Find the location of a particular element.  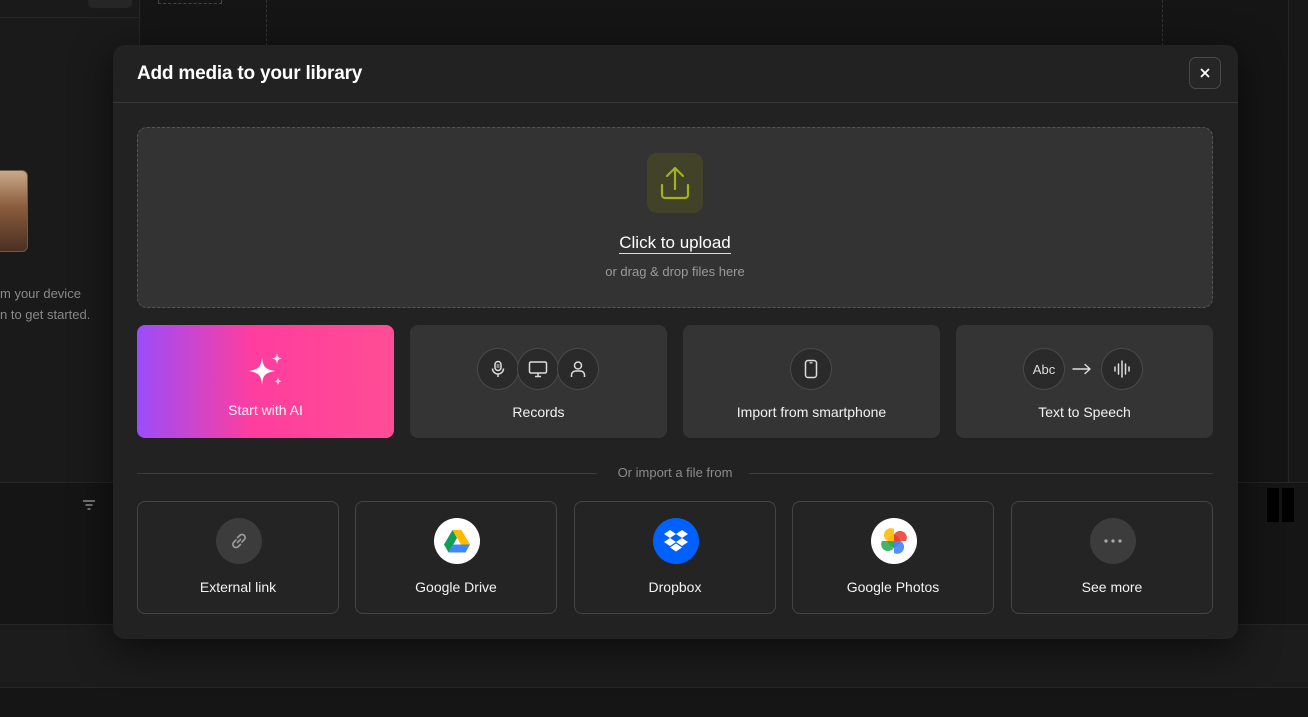

abc-icon: Abc is located at coordinates (1044, 369).